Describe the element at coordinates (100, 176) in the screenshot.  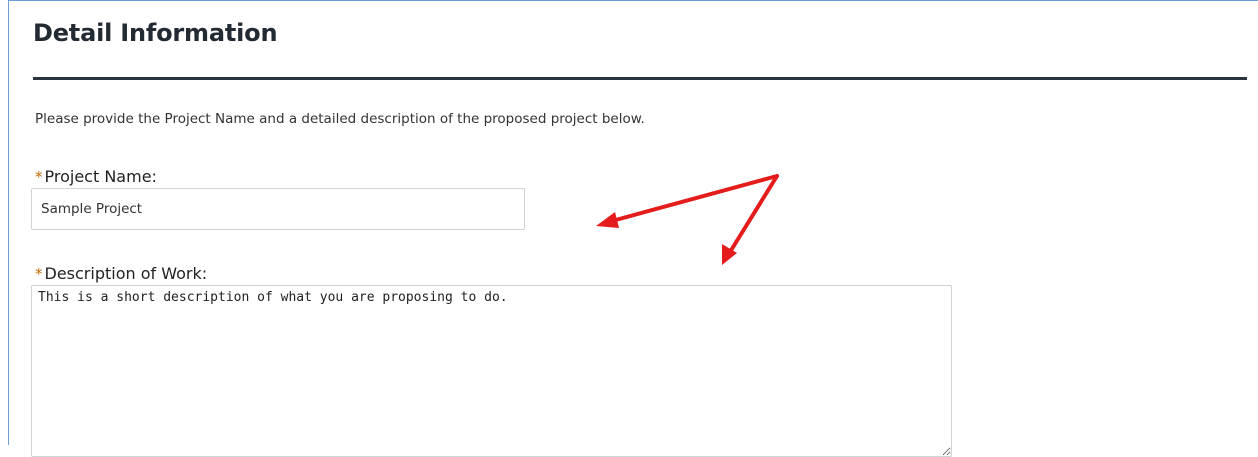
I see `project-name-label-text: Project Name:` at that location.